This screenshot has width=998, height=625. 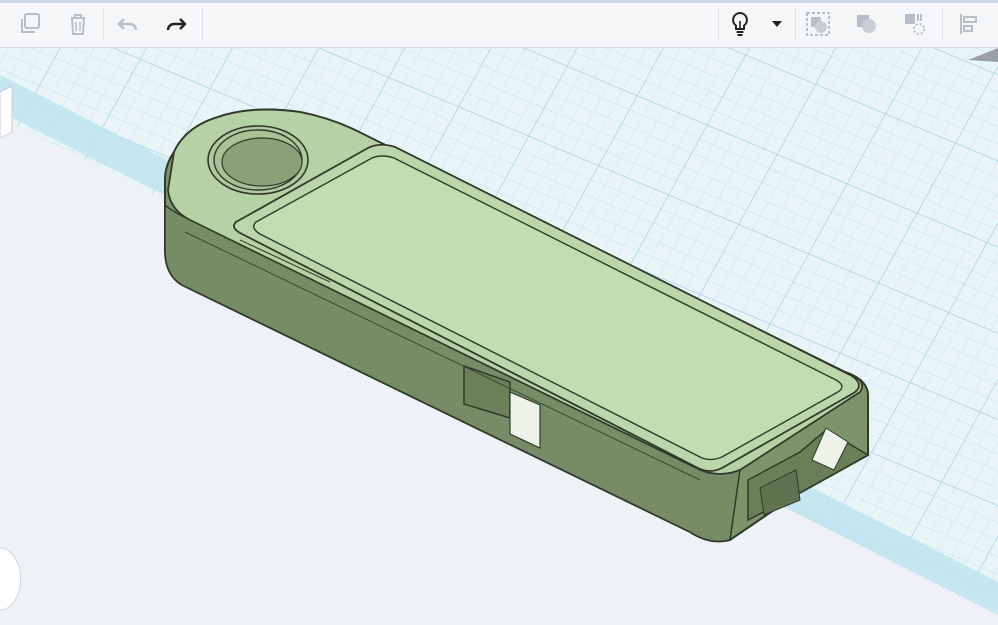 I want to click on view-cube, so click(x=6, y=112).